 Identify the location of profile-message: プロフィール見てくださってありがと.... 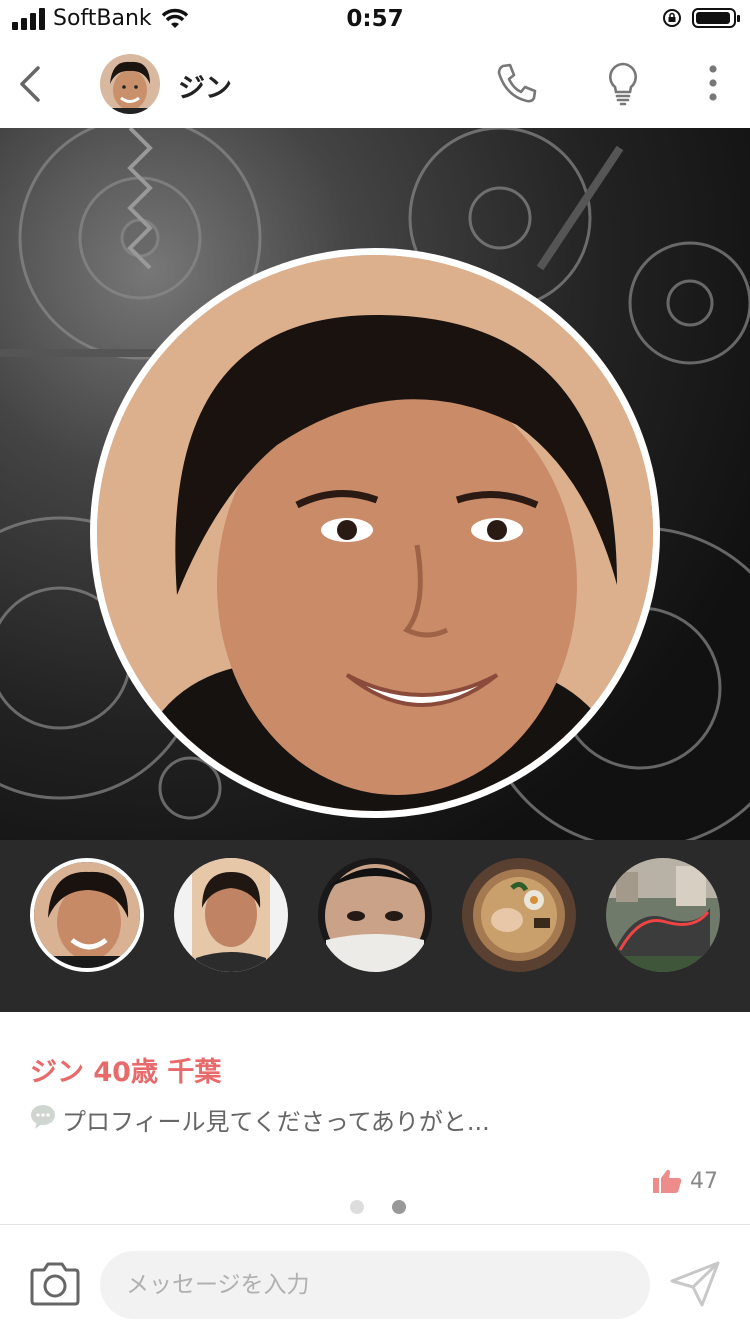
(276, 1122).